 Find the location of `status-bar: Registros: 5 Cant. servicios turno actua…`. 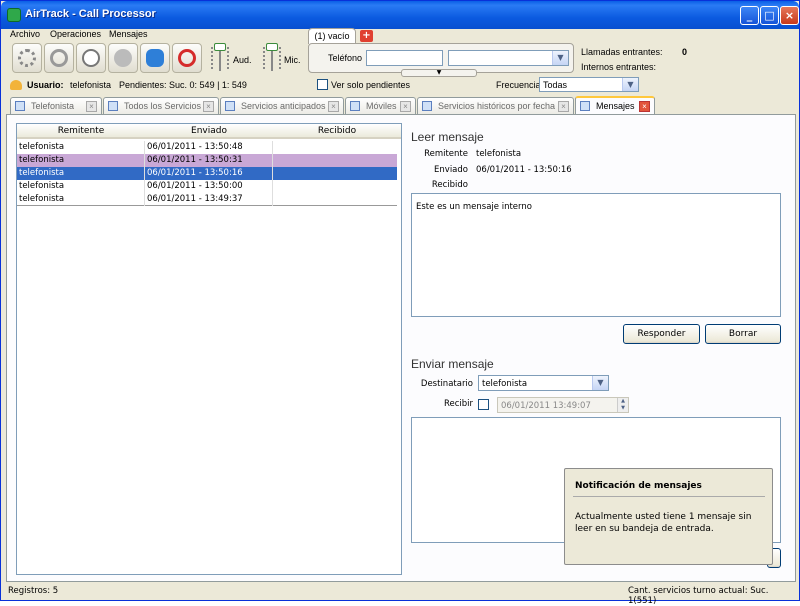

status-bar: Registros: 5 Cant. servicios turno actua… is located at coordinates (400, 594).